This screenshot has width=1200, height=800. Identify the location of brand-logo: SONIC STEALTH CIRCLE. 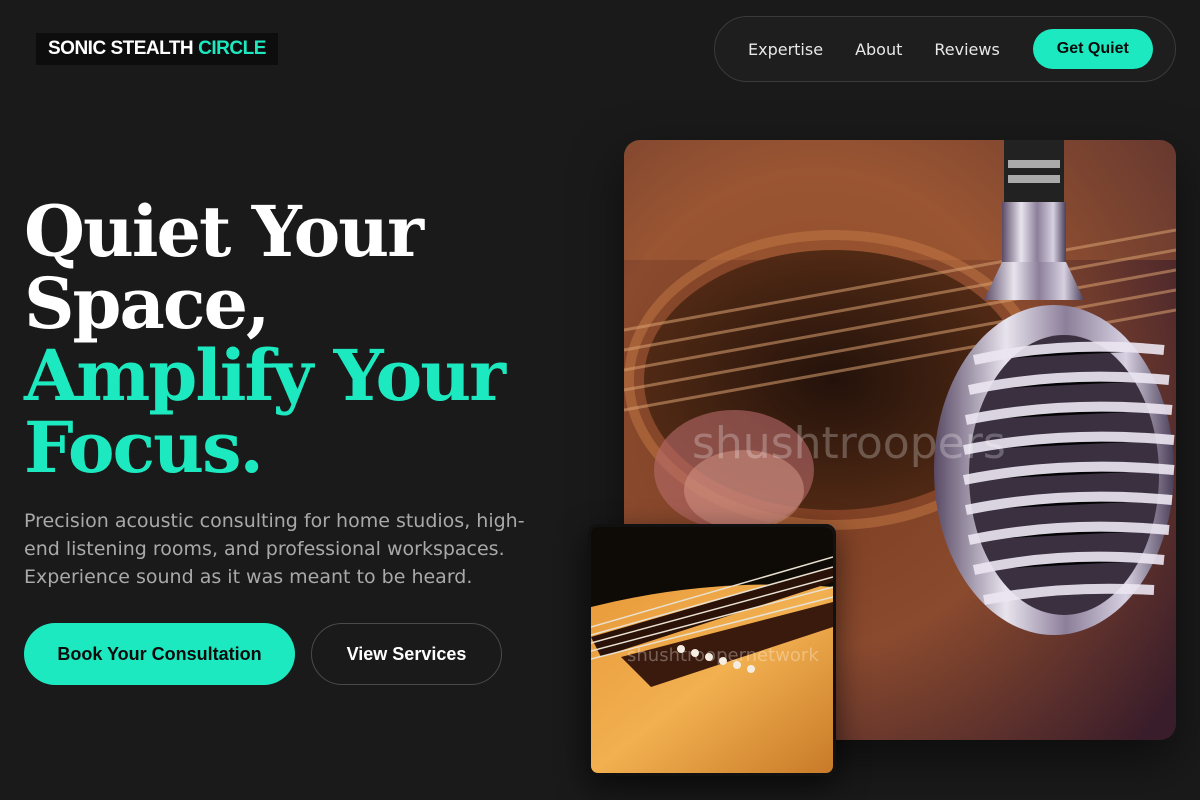
(157, 49).